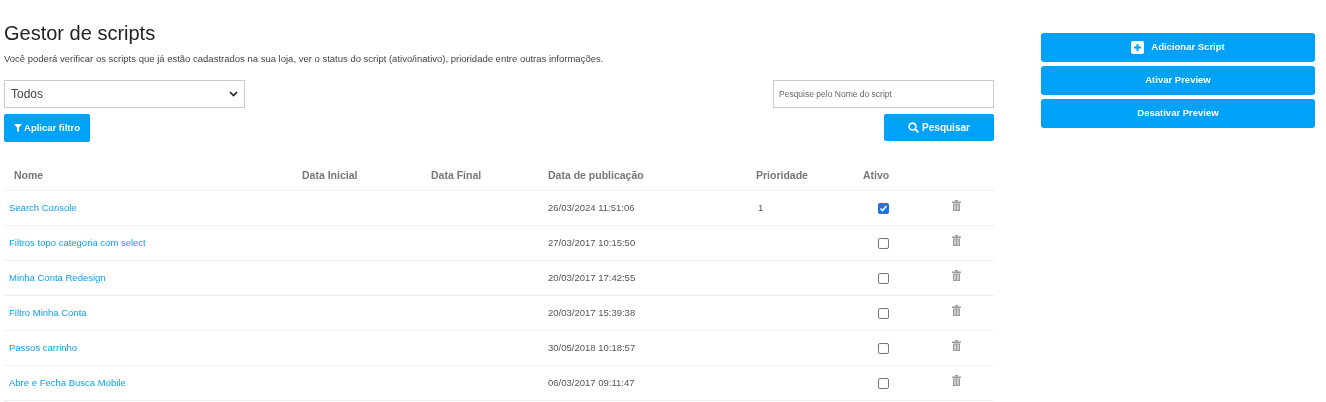 Image resolution: width=1326 pixels, height=402 pixels. I want to click on script-link: Filtros topo categoria com select, so click(77, 242).